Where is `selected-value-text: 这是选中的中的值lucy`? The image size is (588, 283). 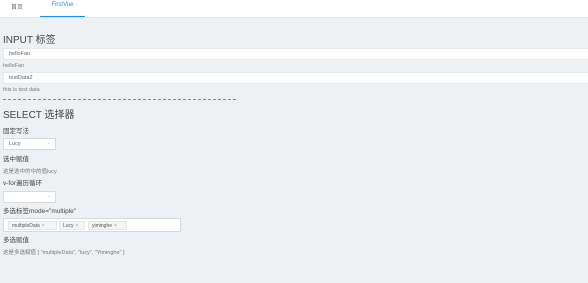 selected-value-text: 这是选中的中的值lucy is located at coordinates (30, 172).